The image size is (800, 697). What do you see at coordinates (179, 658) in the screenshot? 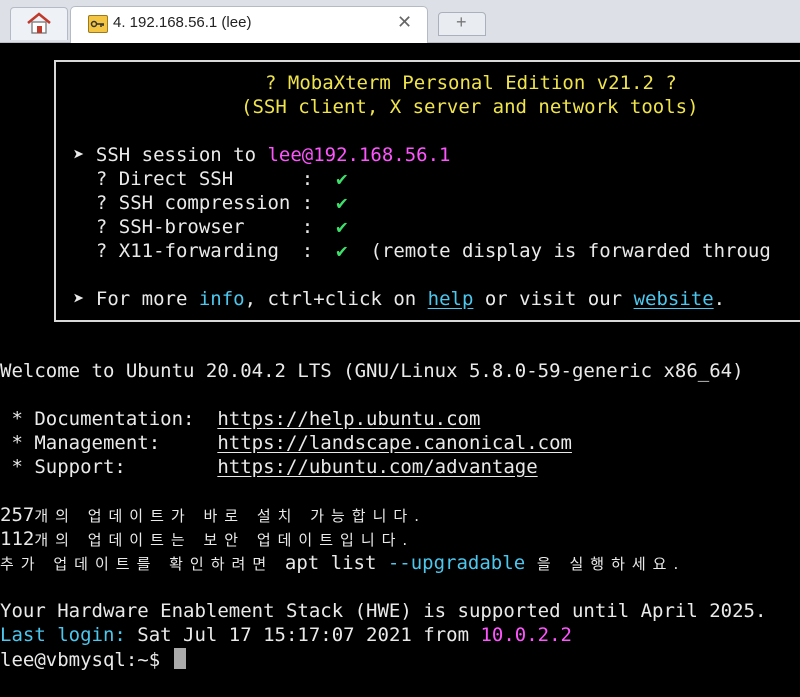
I see `cursor` at bounding box center [179, 658].